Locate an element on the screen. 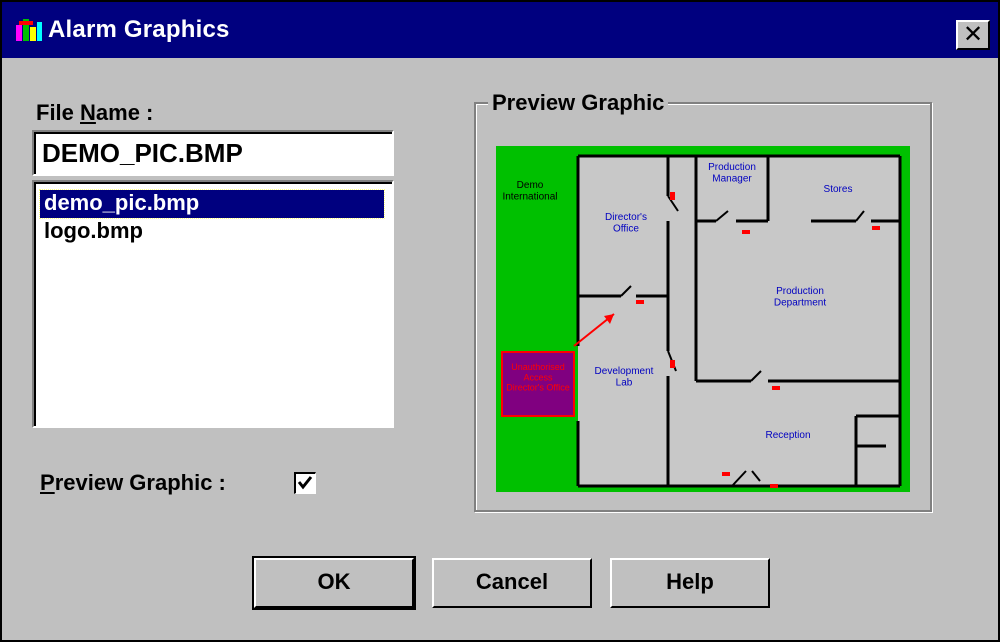  ok-button: OK is located at coordinates (334, 583).